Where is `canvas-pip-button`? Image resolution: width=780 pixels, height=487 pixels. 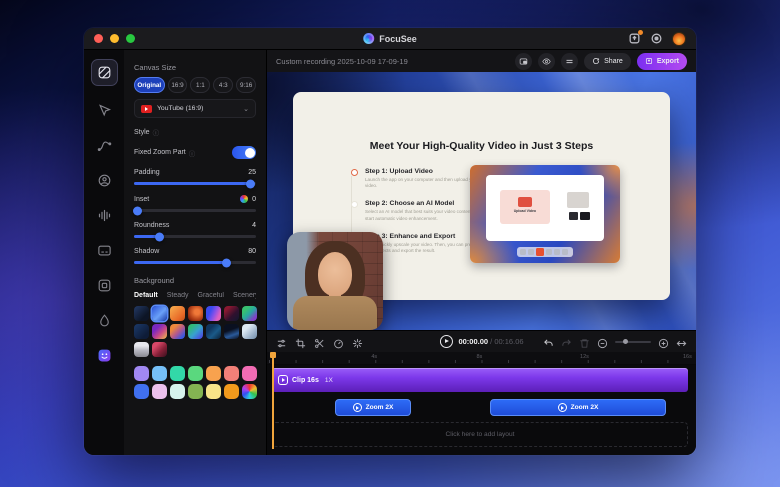 canvas-pip-button is located at coordinates (524, 61).